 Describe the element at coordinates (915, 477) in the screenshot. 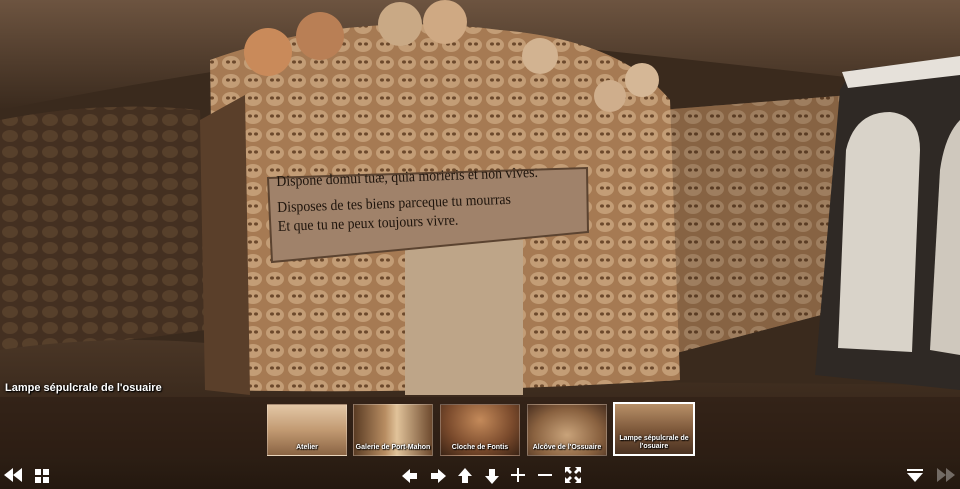

I see `collapse-triangle-icon` at that location.